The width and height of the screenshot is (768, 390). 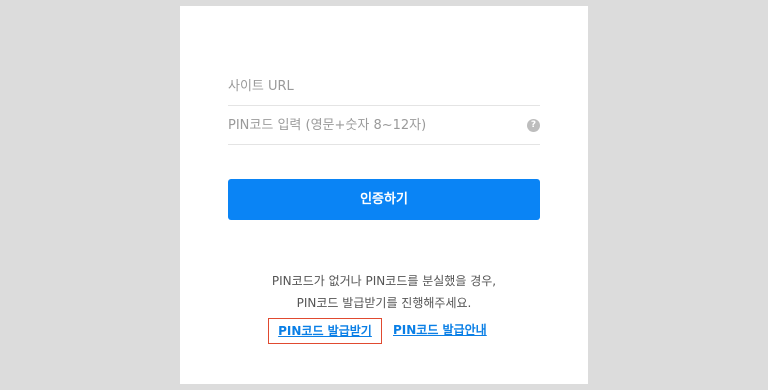 I want to click on pin-guide-link: PIN코드 발급안내, so click(x=448, y=331).